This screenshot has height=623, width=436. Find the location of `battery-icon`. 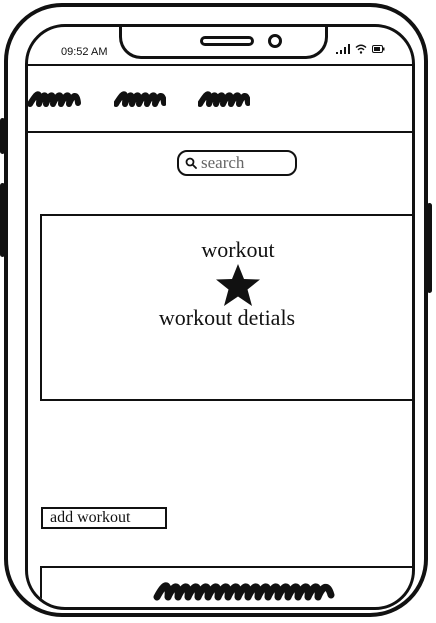

battery-icon is located at coordinates (378, 49).